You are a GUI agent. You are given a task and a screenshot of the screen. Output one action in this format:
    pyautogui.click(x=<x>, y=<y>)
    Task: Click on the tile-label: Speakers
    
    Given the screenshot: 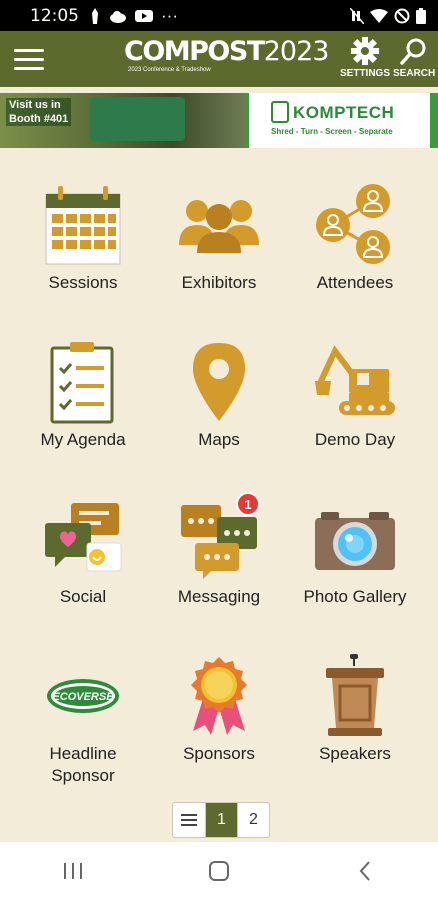 What is the action you would take?
    pyautogui.click(x=355, y=753)
    